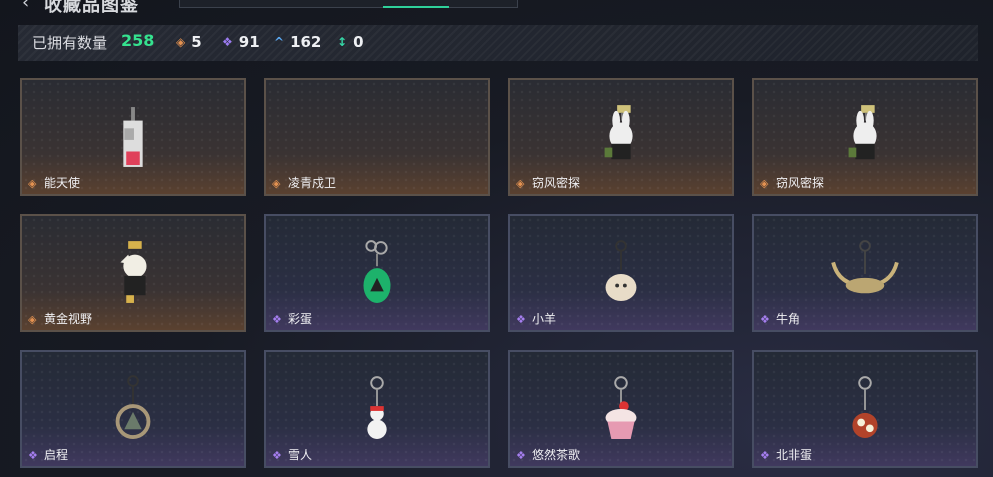 The width and height of the screenshot is (993, 477). What do you see at coordinates (544, 319) in the screenshot?
I see `card-name: 小羊` at bounding box center [544, 319].